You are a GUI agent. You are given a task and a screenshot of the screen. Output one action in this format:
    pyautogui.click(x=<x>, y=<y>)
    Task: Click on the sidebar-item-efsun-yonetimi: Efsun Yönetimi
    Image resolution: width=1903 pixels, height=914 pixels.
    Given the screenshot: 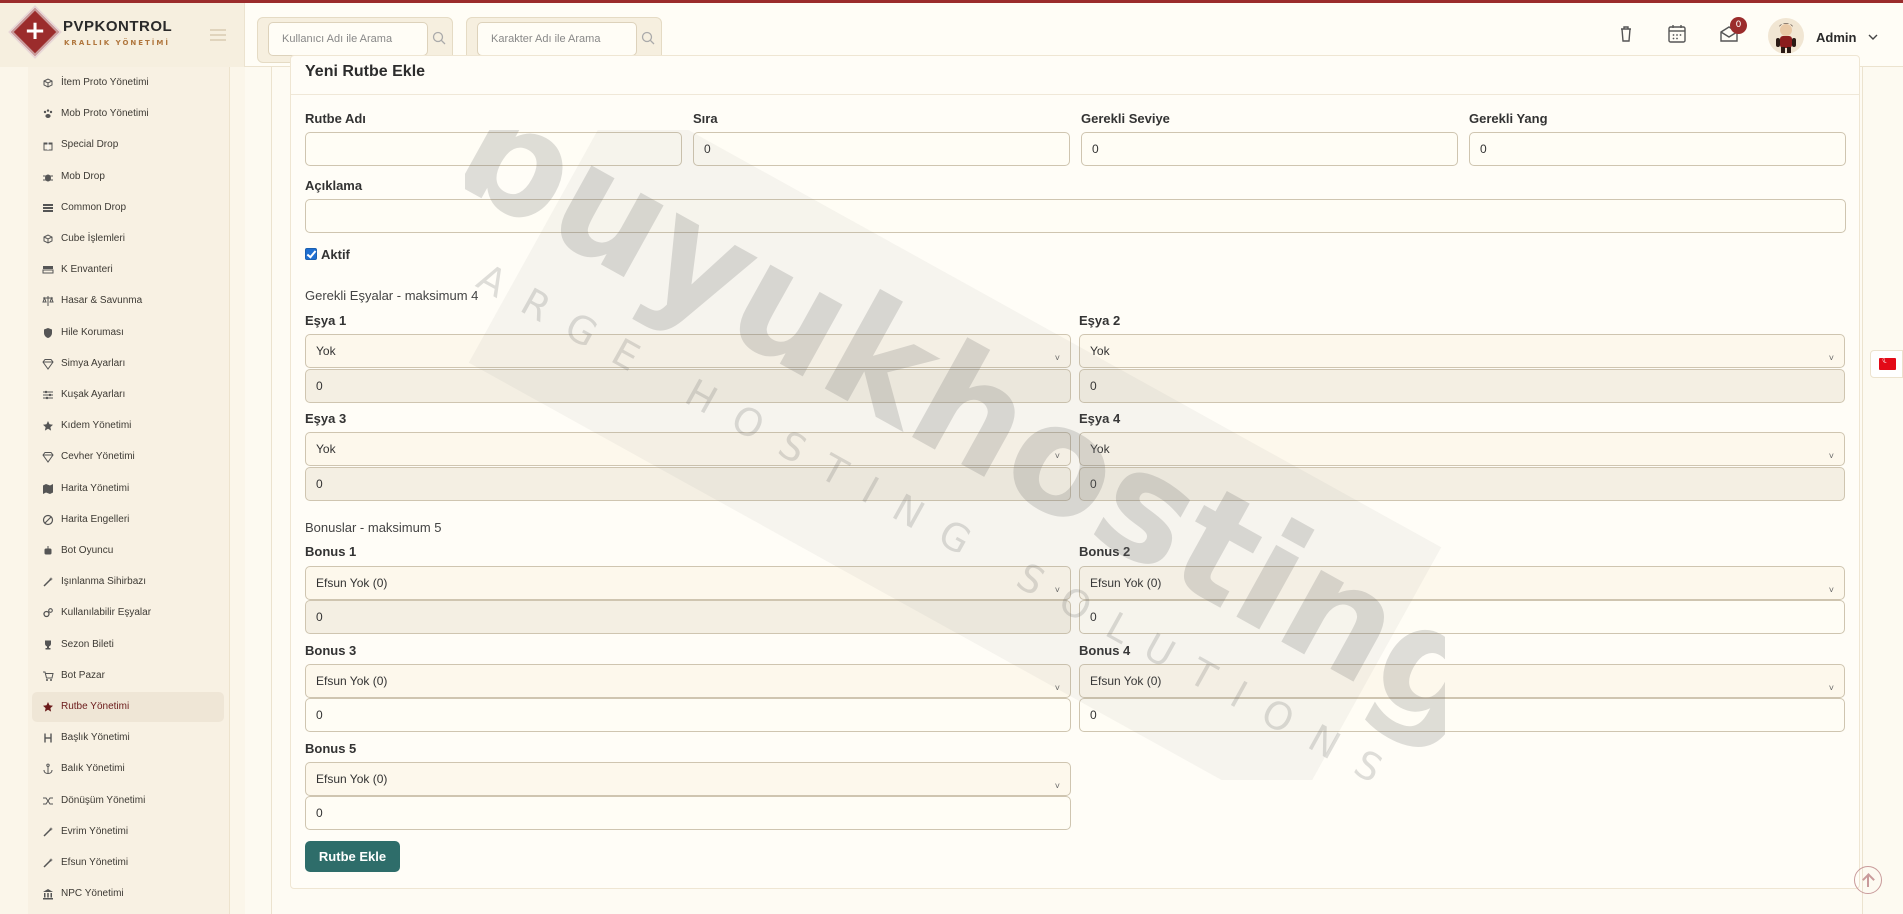 What is the action you would take?
    pyautogui.click(x=128, y=863)
    